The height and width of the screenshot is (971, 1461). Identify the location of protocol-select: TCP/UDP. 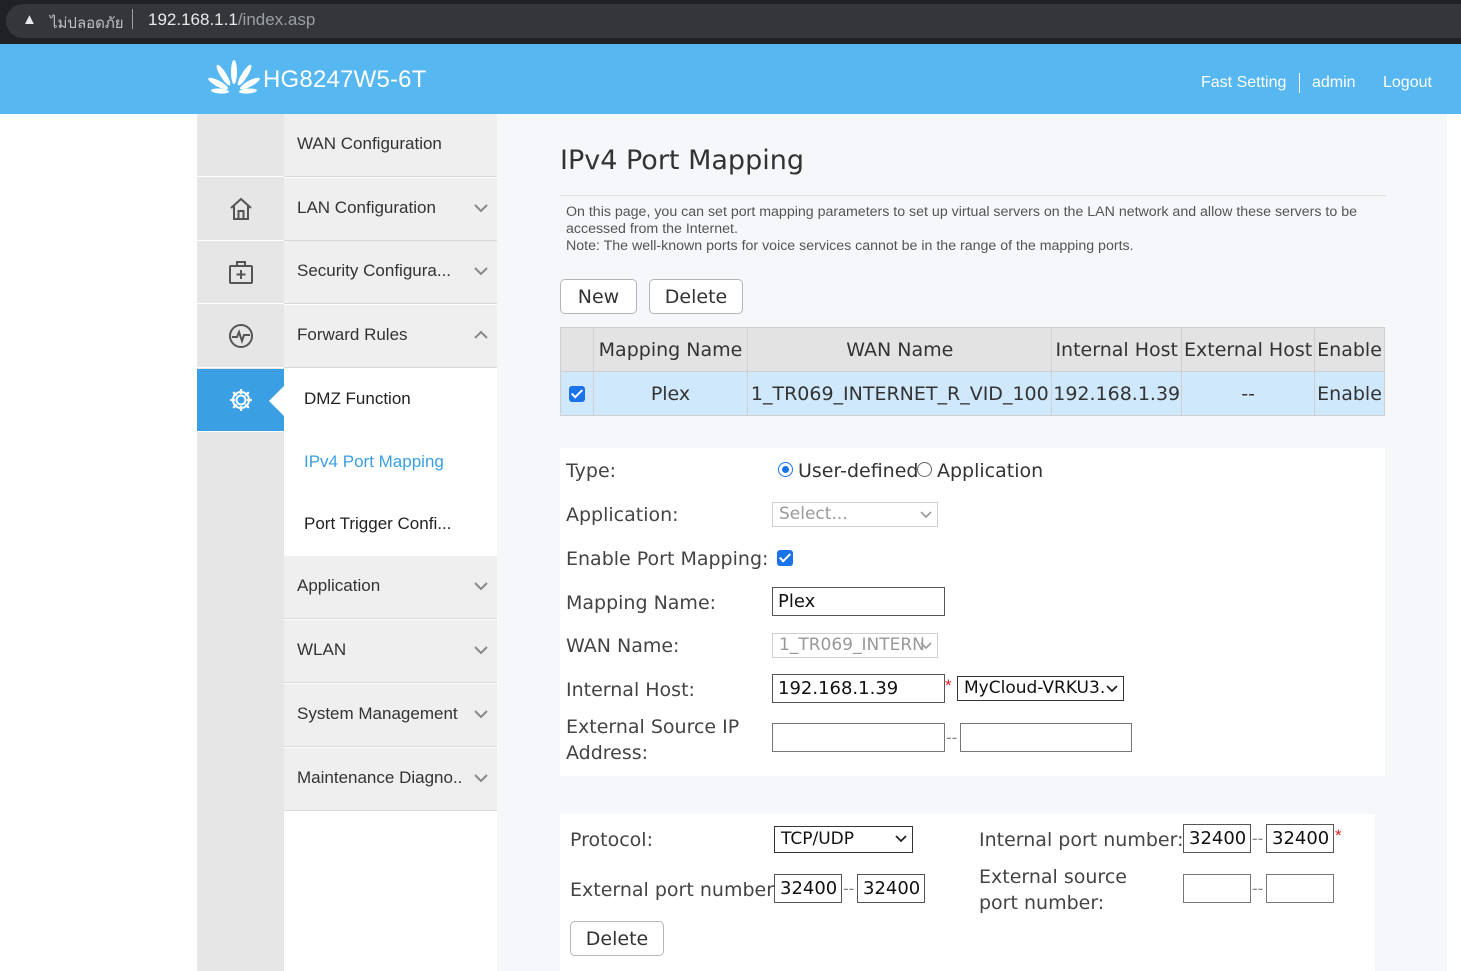
(843, 839).